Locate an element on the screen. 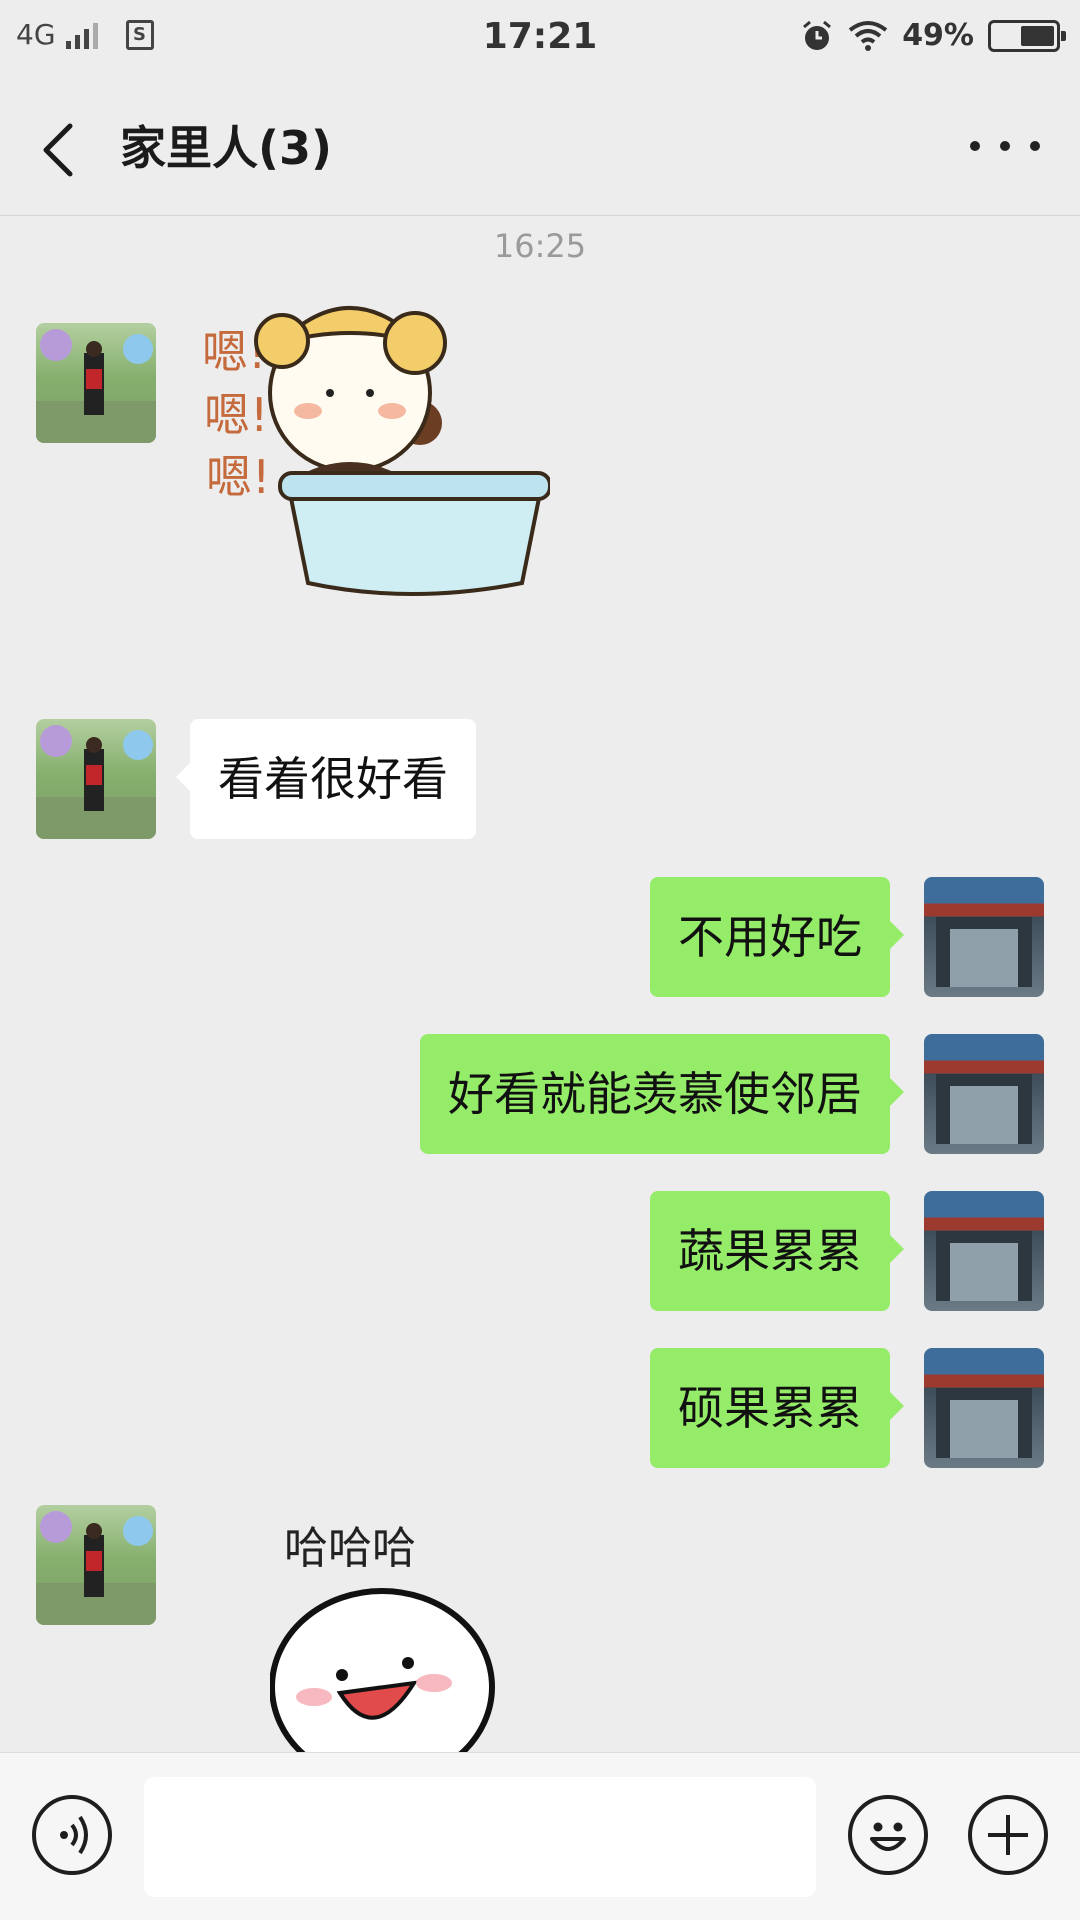 Image resolution: width=1080 pixels, height=1920 pixels. message-bubble-outgoing: 硕果累累 is located at coordinates (777, 1408).